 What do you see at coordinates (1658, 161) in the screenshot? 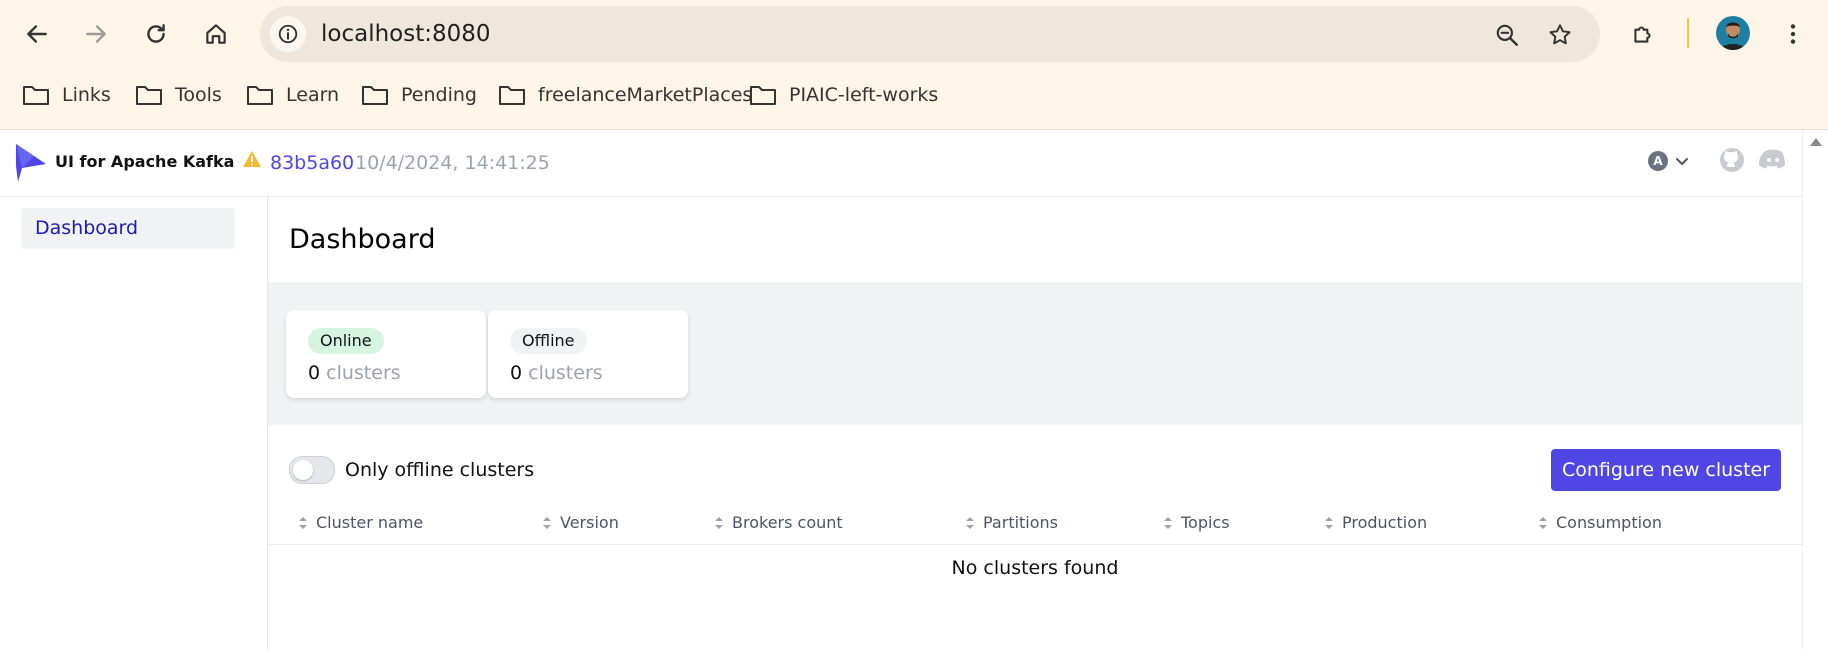
I see `user-avatar: A` at bounding box center [1658, 161].